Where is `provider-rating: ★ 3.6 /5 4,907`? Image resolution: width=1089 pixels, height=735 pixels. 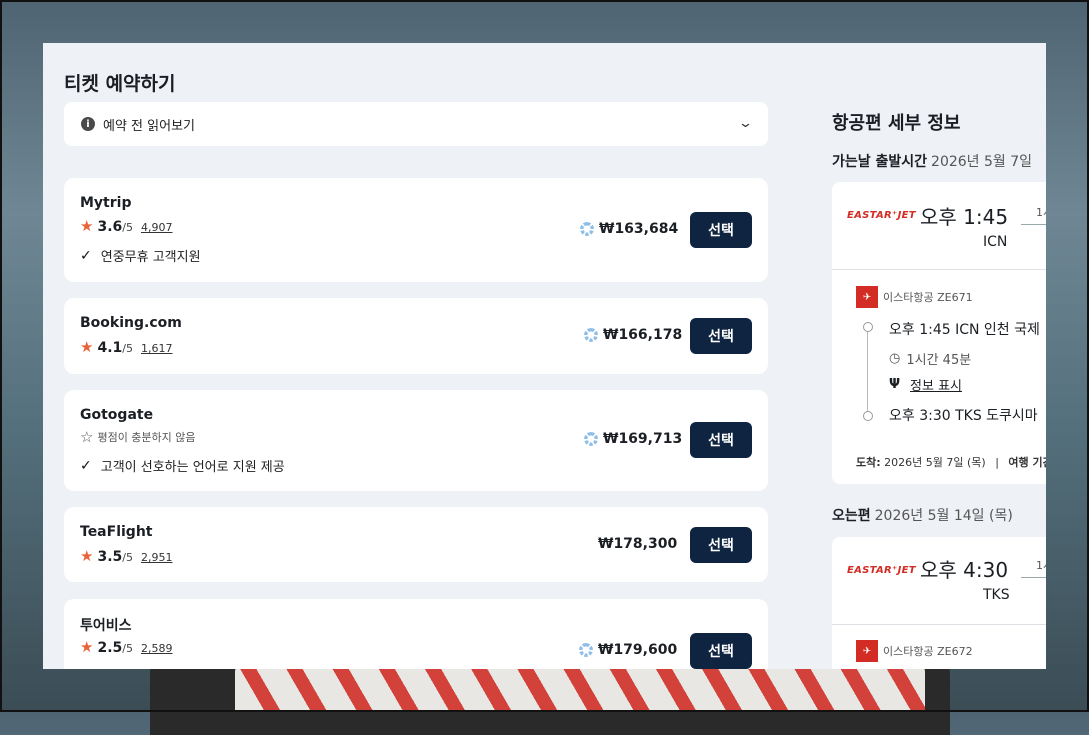 provider-rating: ★ 3.6 /5 4,907 is located at coordinates (126, 226).